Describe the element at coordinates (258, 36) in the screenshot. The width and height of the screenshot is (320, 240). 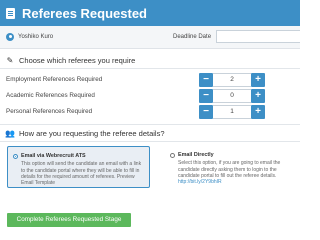
I see `deadline-date-input` at that location.